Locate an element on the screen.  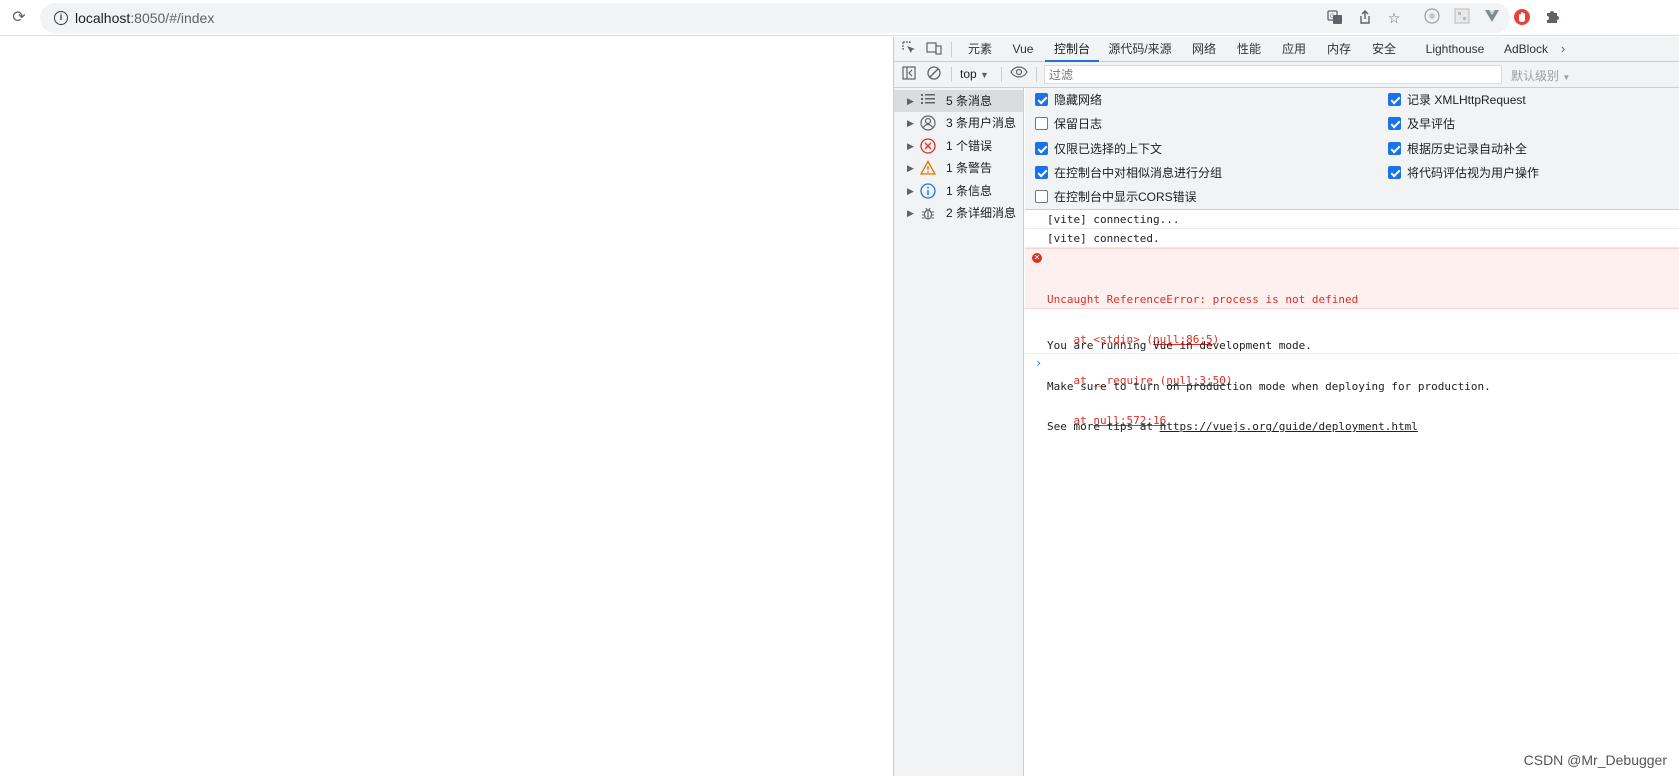
preserve-log-checkbox: 保留日志 is located at coordinates (1068, 124).